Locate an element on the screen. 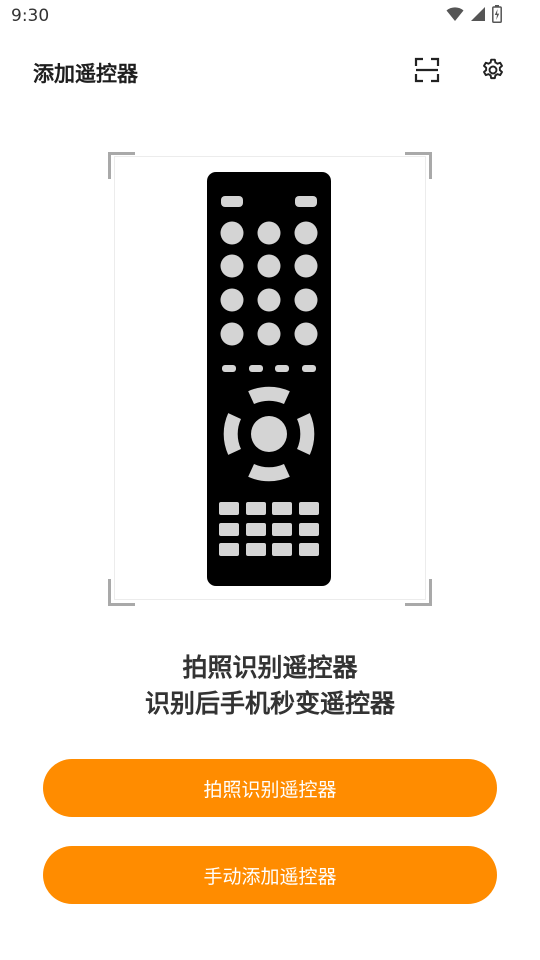 The width and height of the screenshot is (540, 960). frame-corner-bottom-left is located at coordinates (121, 592).